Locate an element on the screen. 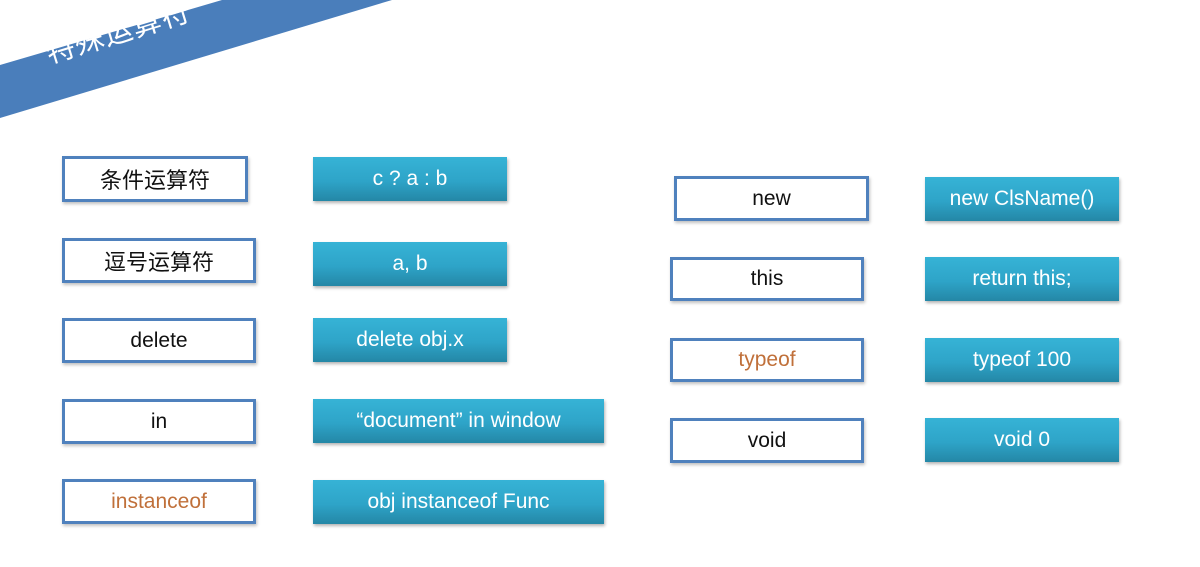 The height and width of the screenshot is (567, 1200). example-box-void: void 0 is located at coordinates (1022, 440).